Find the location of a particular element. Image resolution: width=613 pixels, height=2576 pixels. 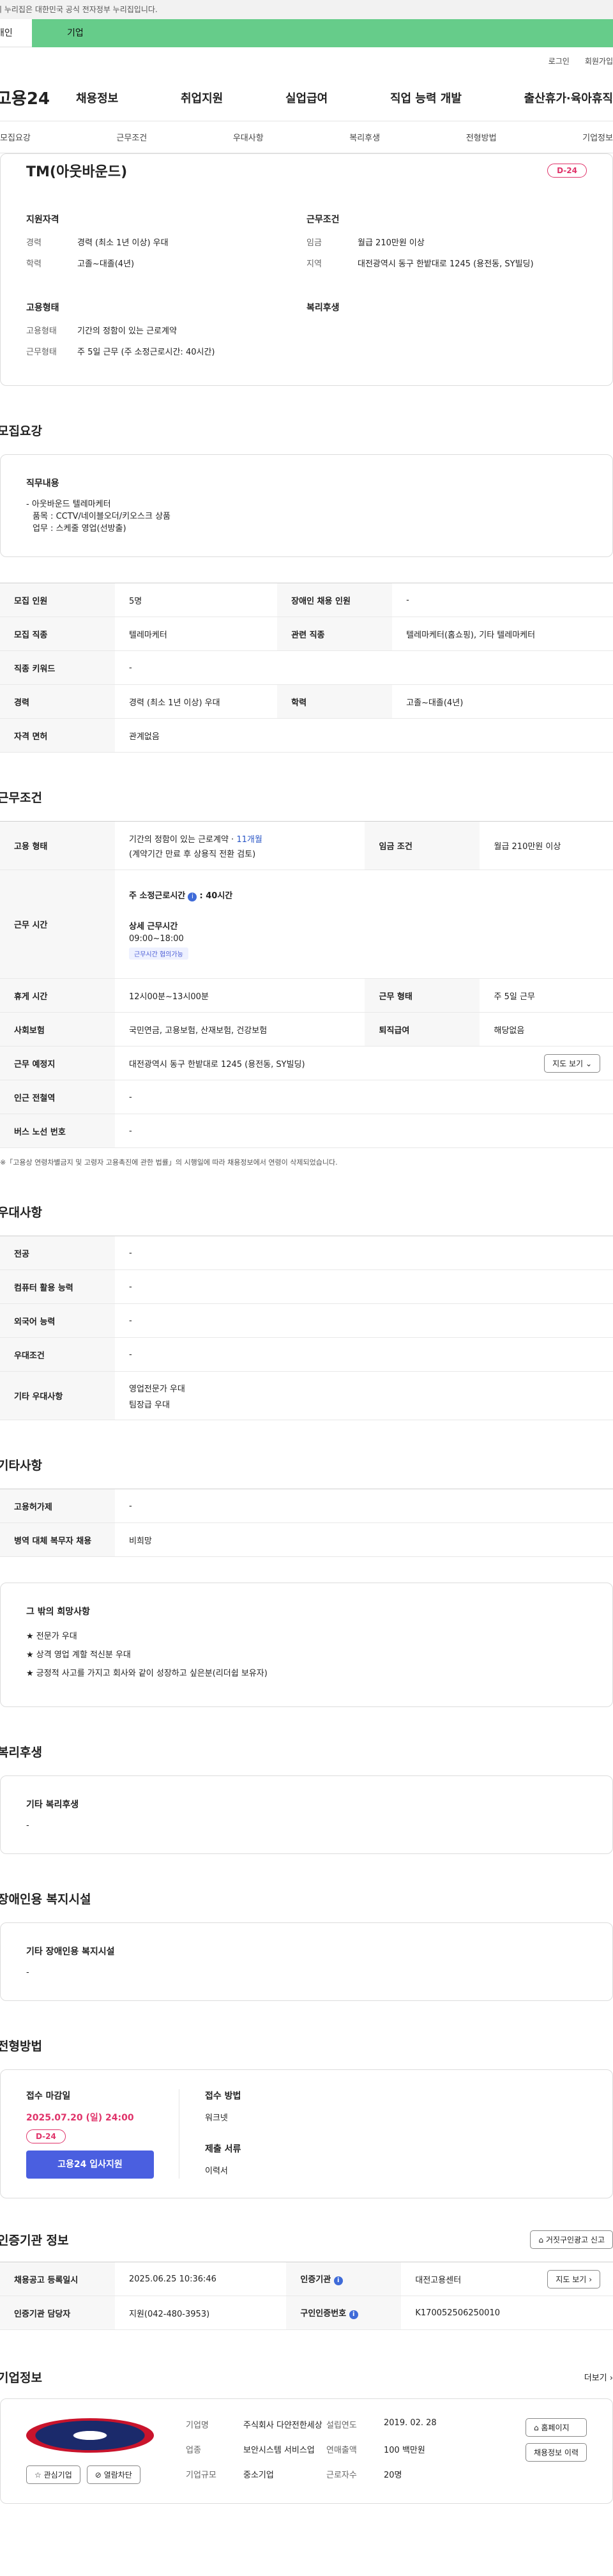

job-desc-line: 품목 : CCTV/네이블오더/키오스크 상품 is located at coordinates (102, 516).